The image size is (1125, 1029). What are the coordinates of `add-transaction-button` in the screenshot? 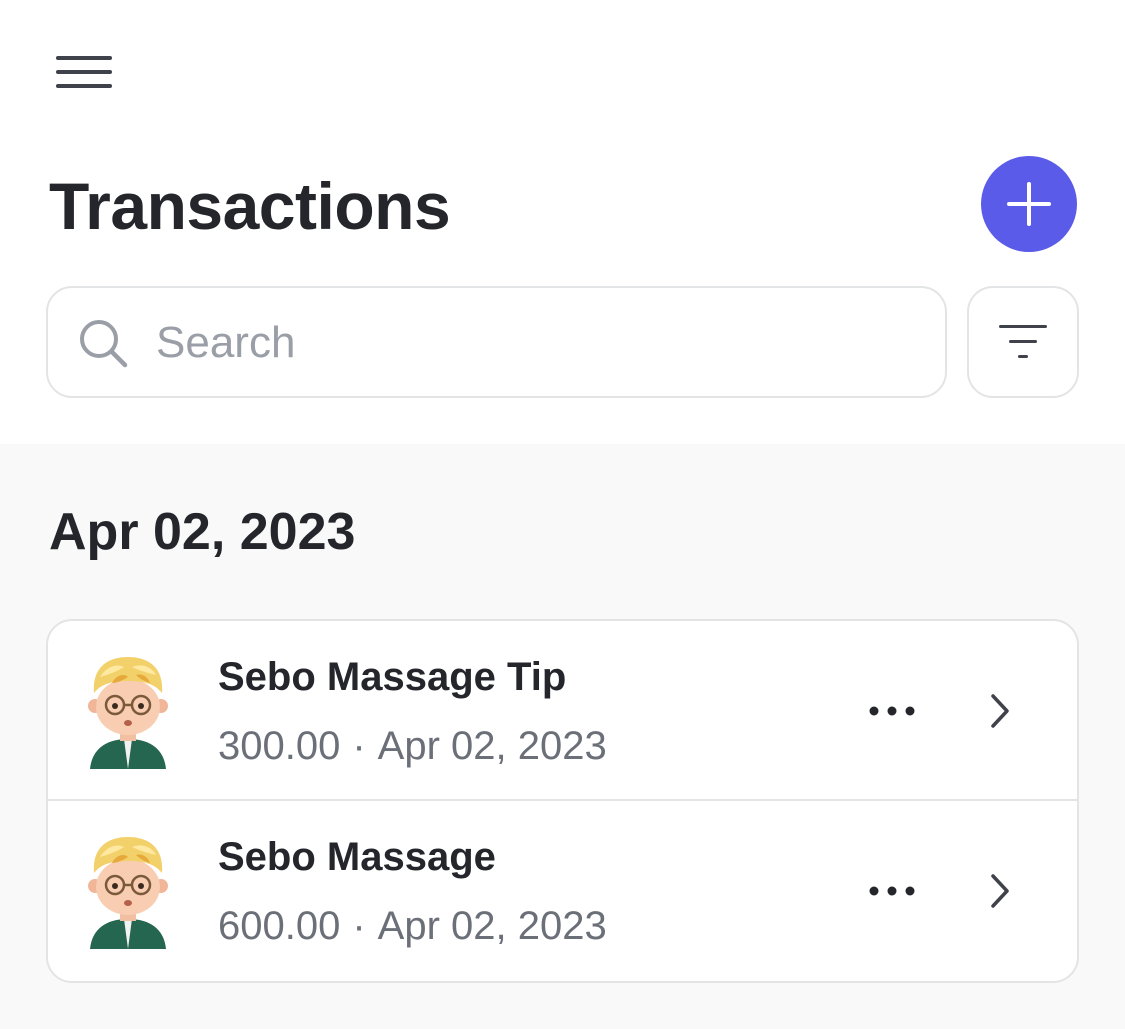 It's located at (1029, 204).